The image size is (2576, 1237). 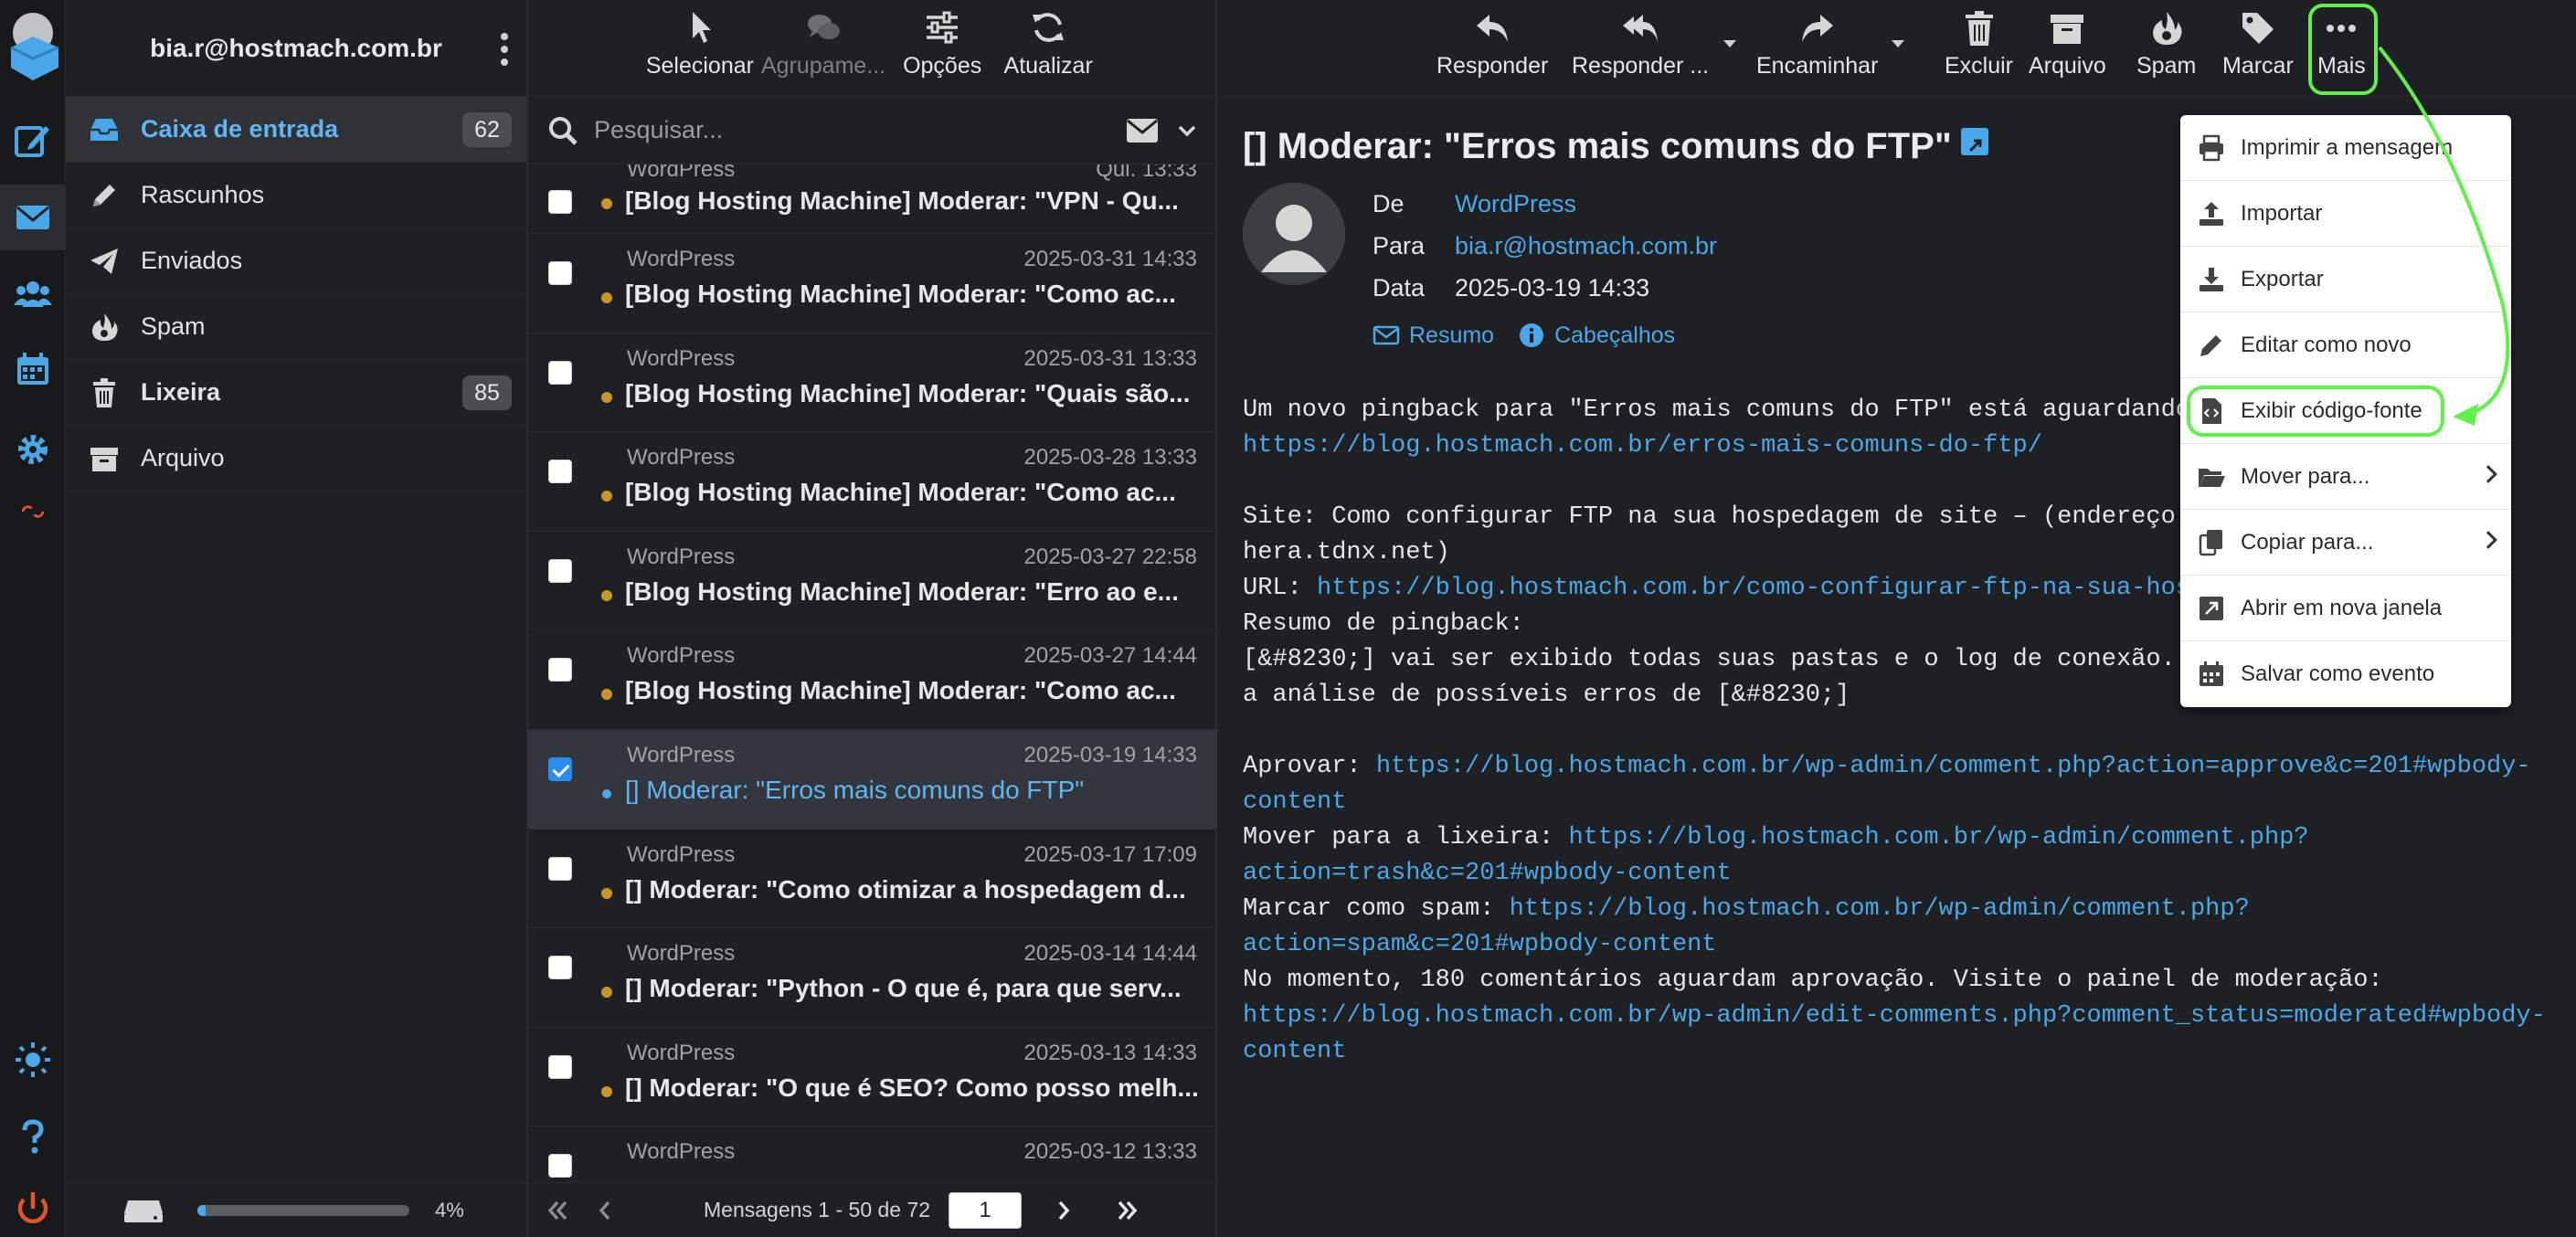 What do you see at coordinates (296, 261) in the screenshot?
I see `folder-sent: Enviados` at bounding box center [296, 261].